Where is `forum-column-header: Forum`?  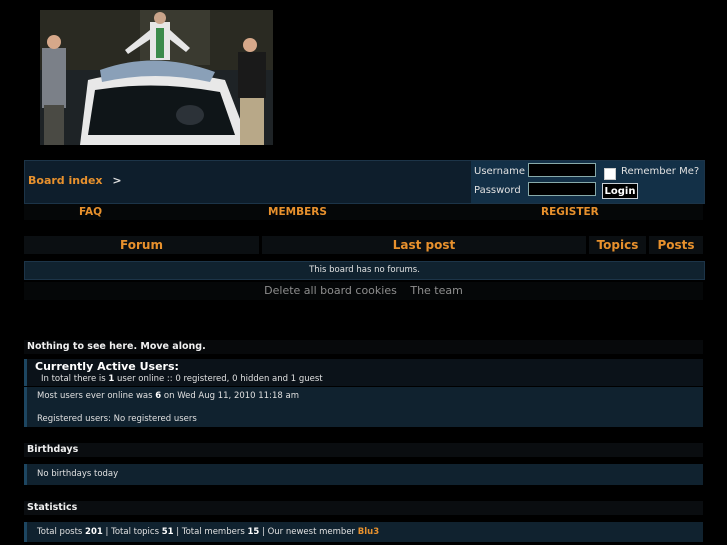
forum-column-header: Forum is located at coordinates (141, 245).